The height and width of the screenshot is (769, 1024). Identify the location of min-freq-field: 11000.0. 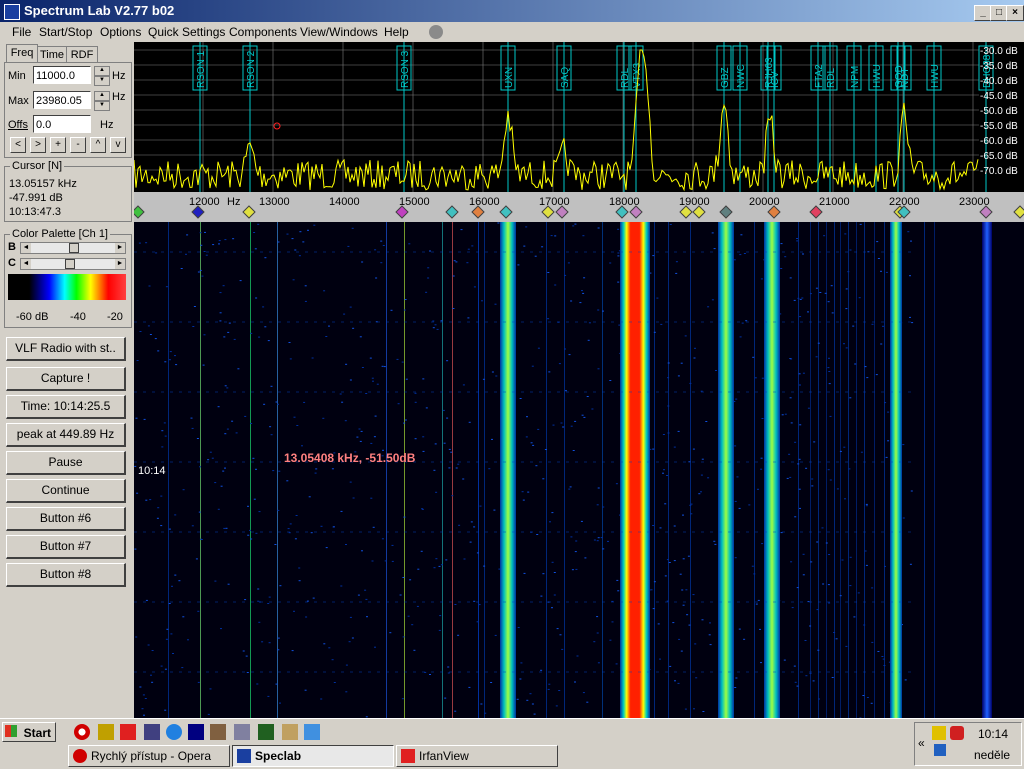
(62, 75).